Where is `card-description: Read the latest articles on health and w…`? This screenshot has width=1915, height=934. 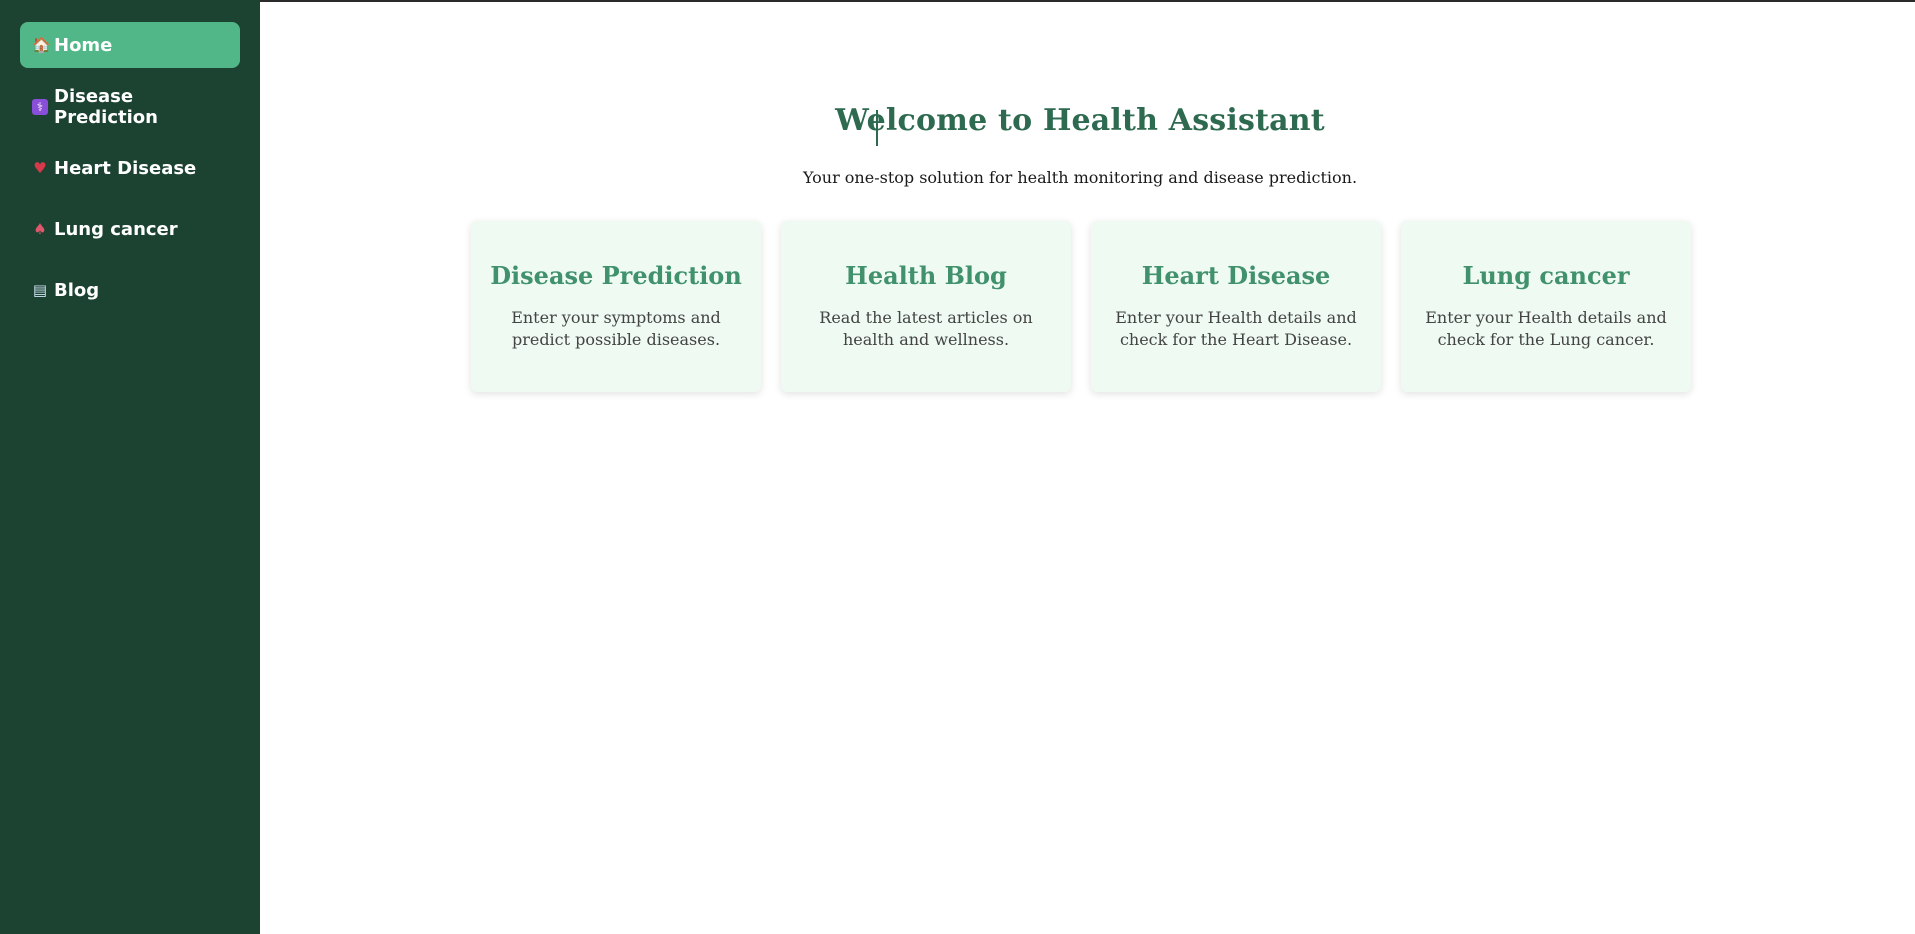 card-description: Read the latest articles on health and w… is located at coordinates (926, 328).